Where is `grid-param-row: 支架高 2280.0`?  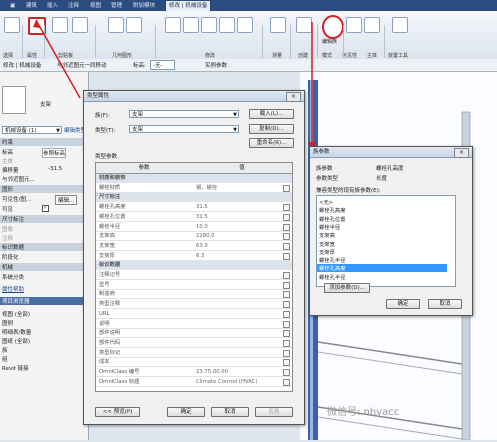
grid-param-row: 支架高 2280.0 is located at coordinates (194, 237).